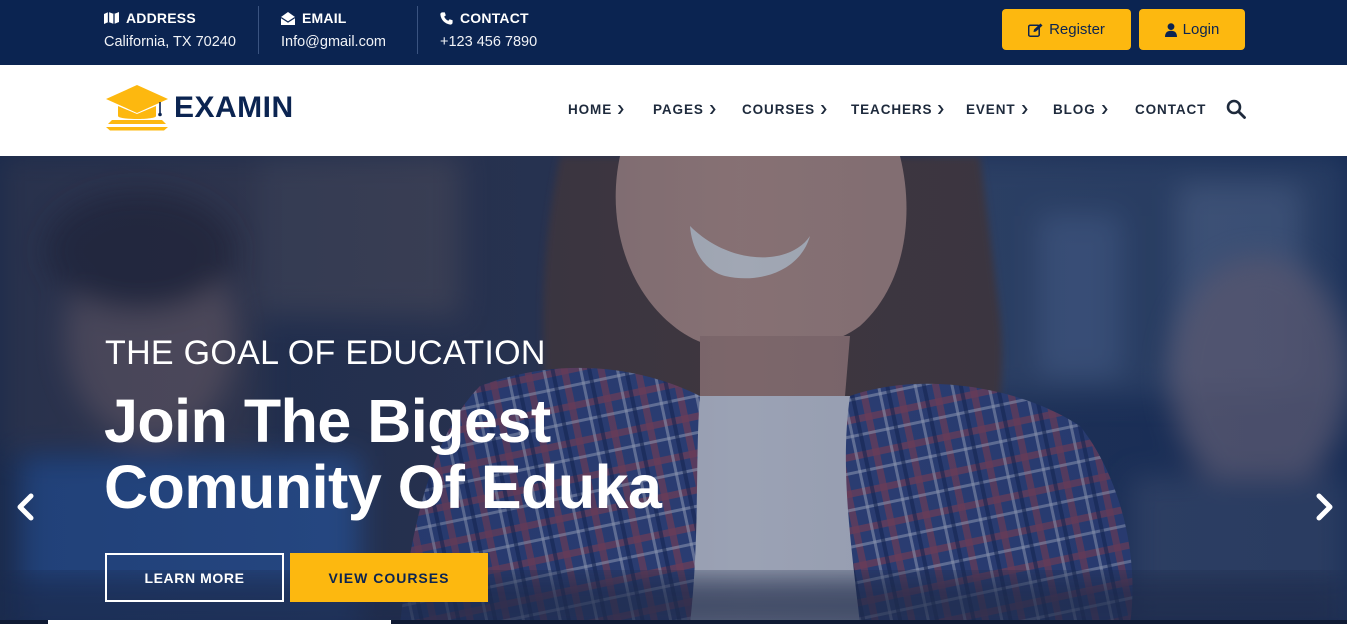  What do you see at coordinates (111, 18) in the screenshot?
I see `map-icon` at bounding box center [111, 18].